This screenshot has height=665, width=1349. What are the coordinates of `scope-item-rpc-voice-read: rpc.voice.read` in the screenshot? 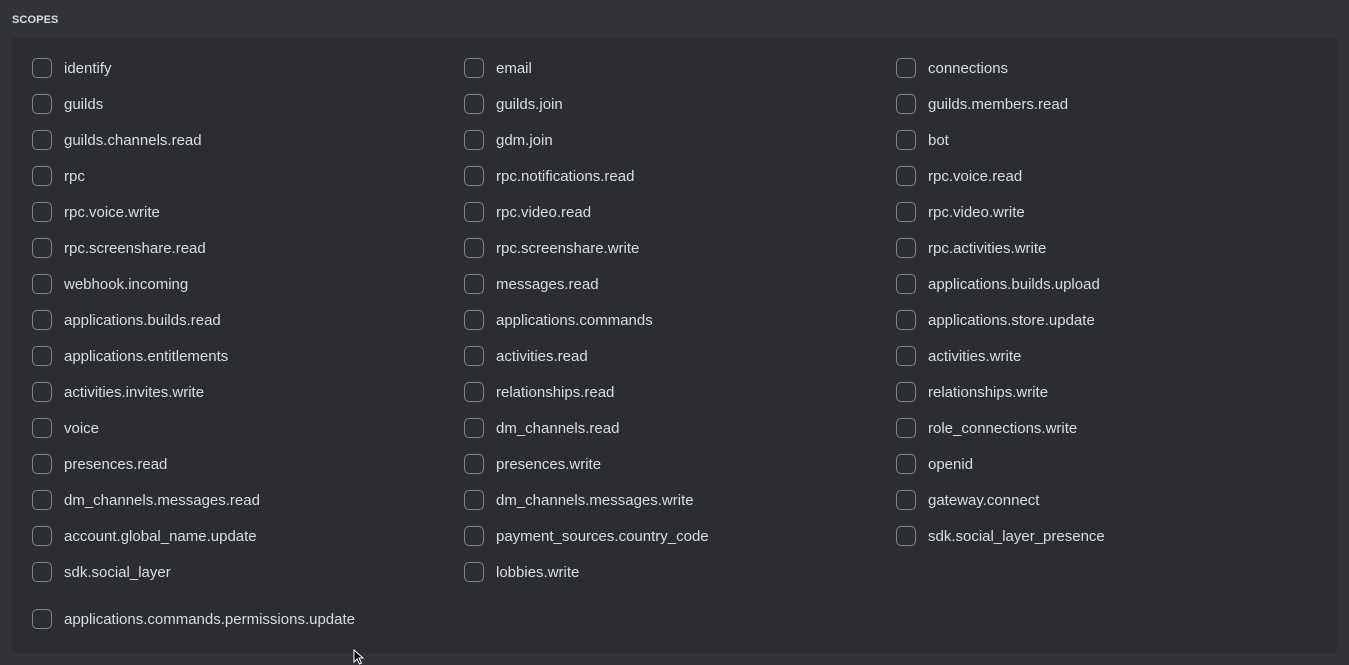 It's located at (1112, 176).